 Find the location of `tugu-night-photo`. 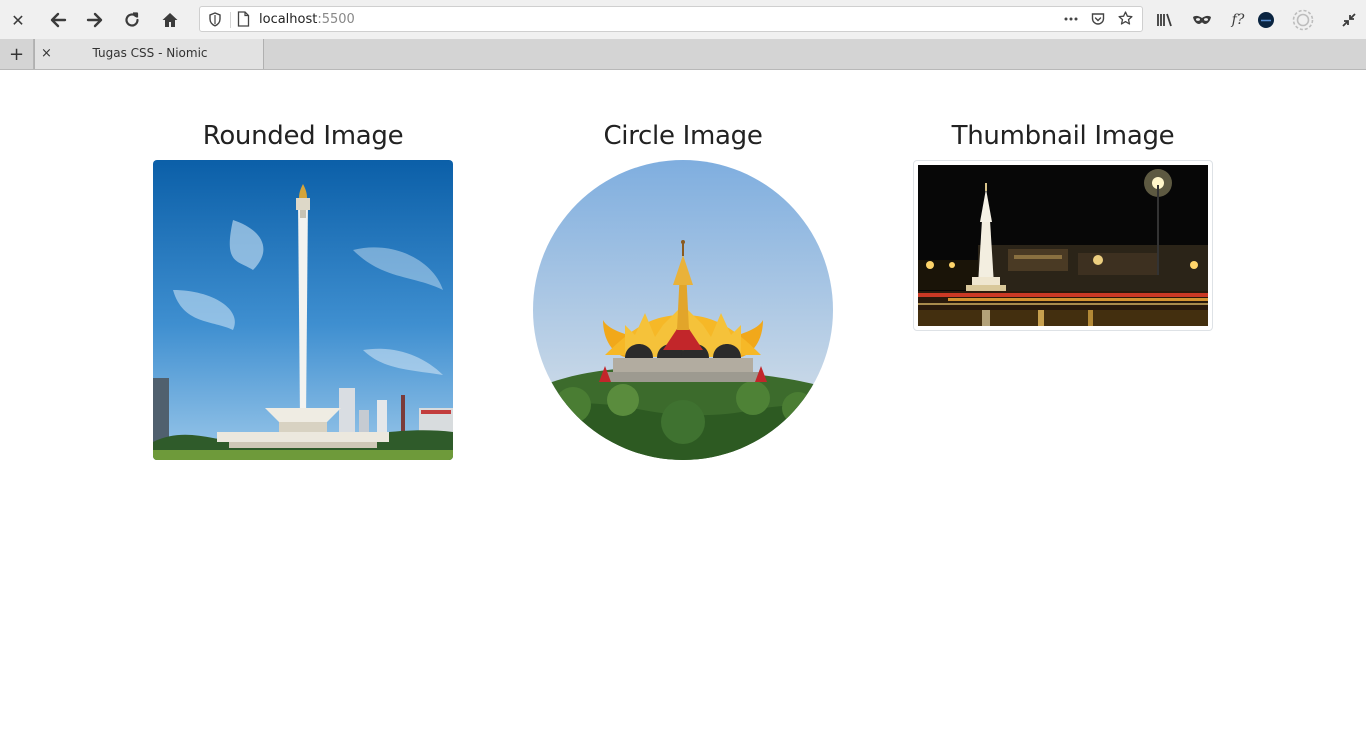

tugu-night-photo is located at coordinates (1063, 245).